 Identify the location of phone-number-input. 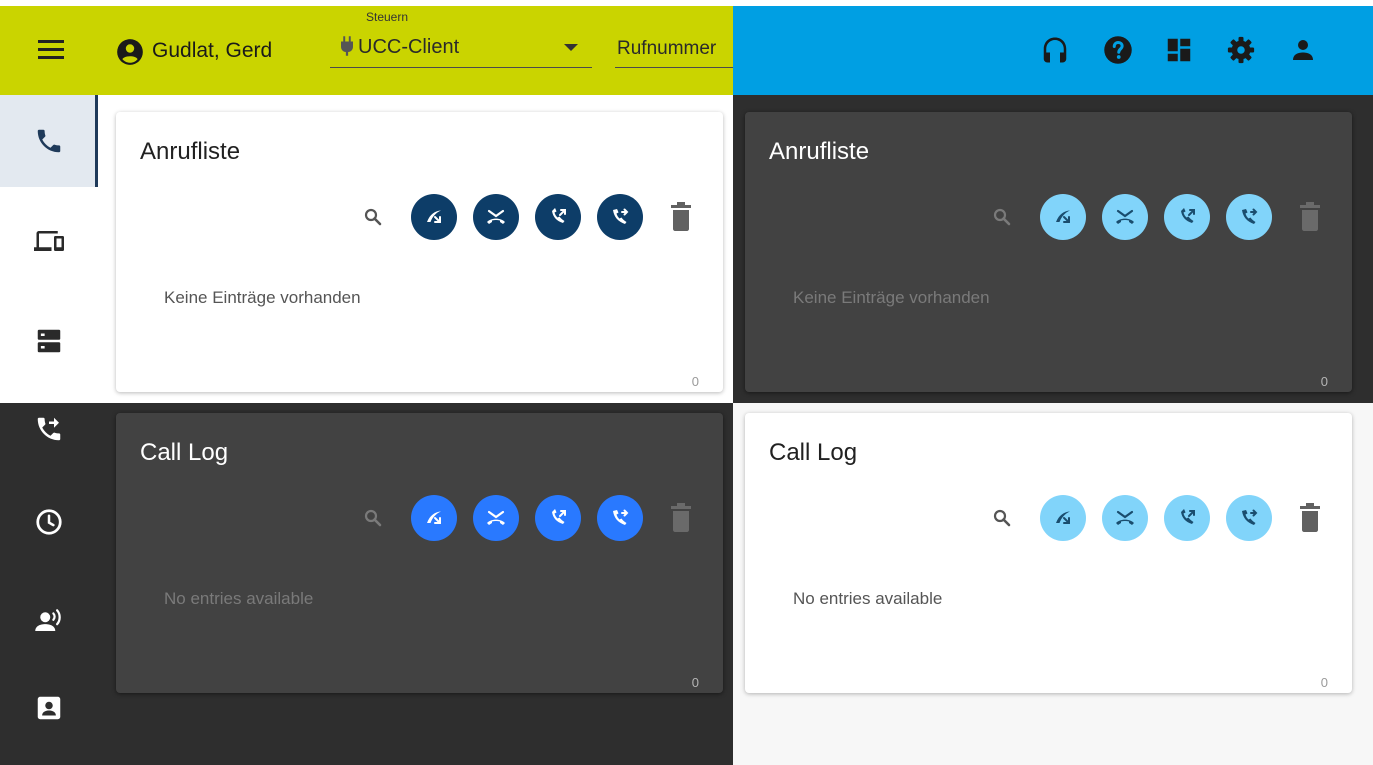
(674, 49).